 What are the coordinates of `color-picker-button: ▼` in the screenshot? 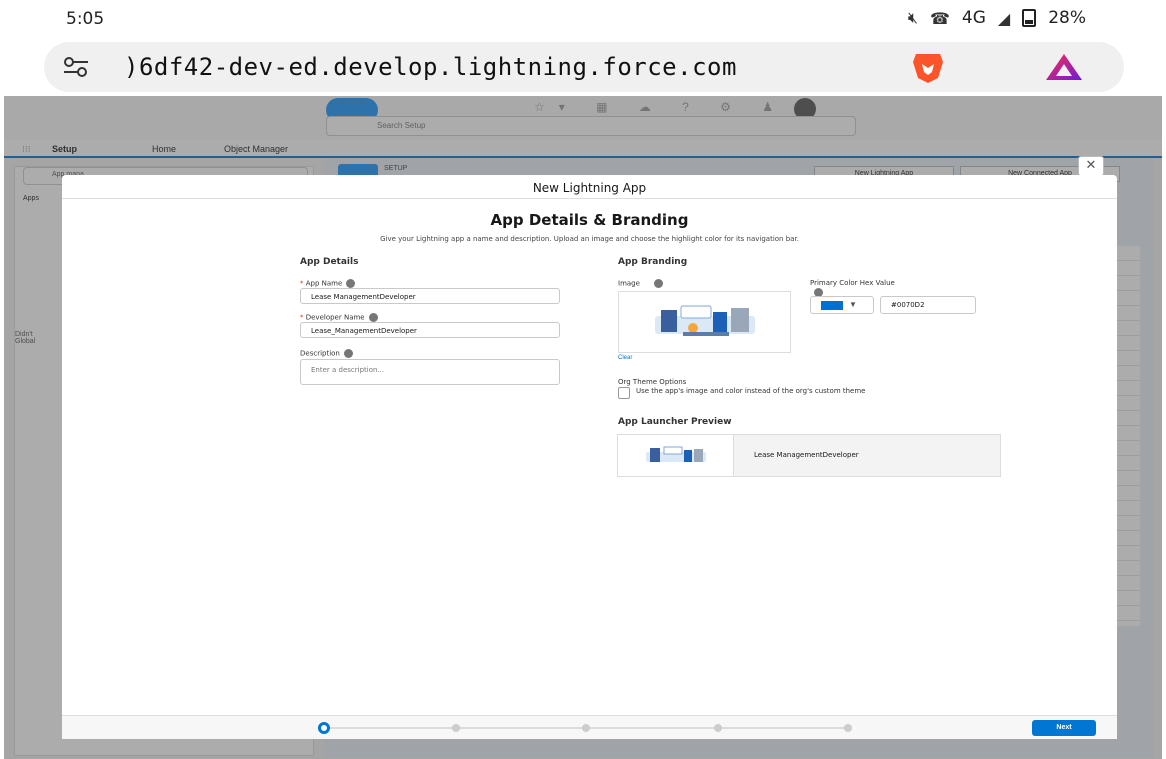 It's located at (842, 305).